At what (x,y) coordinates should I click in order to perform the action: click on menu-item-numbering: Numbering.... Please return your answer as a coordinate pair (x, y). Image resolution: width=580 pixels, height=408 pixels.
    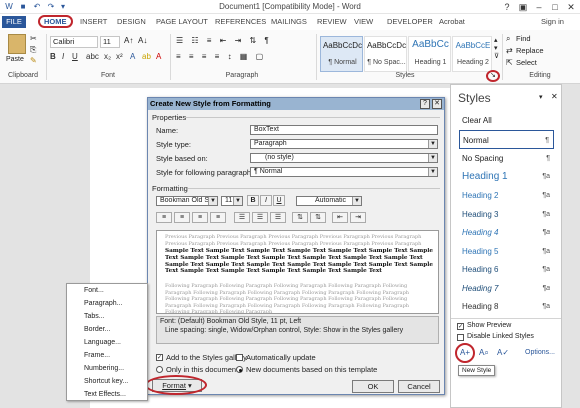
    Looking at the image, I should click on (107, 369).